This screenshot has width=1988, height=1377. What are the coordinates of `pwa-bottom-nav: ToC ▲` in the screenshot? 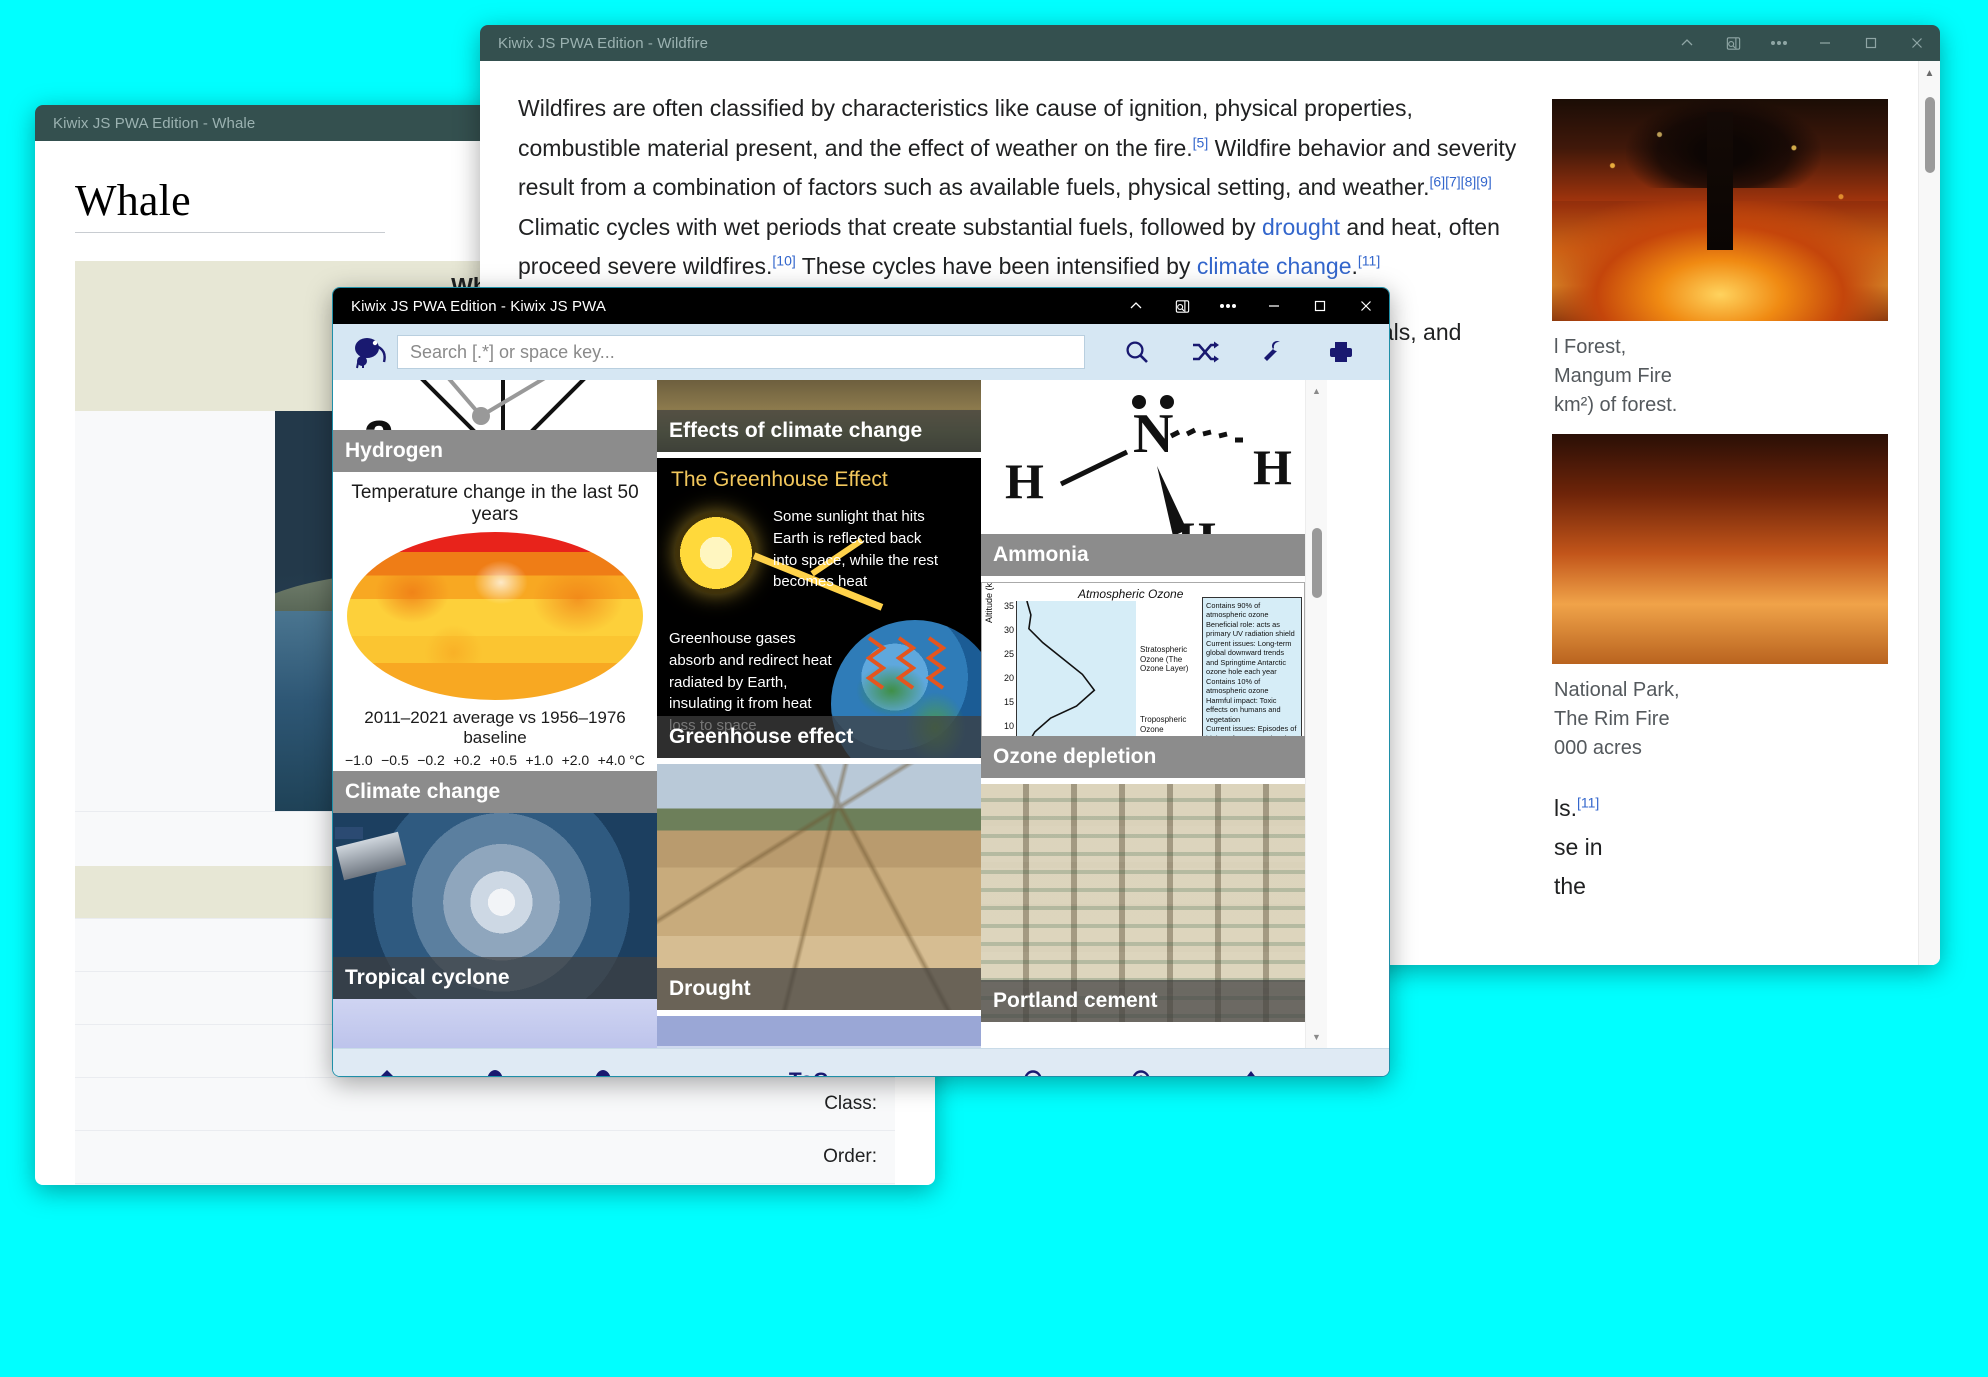 It's located at (861, 1062).